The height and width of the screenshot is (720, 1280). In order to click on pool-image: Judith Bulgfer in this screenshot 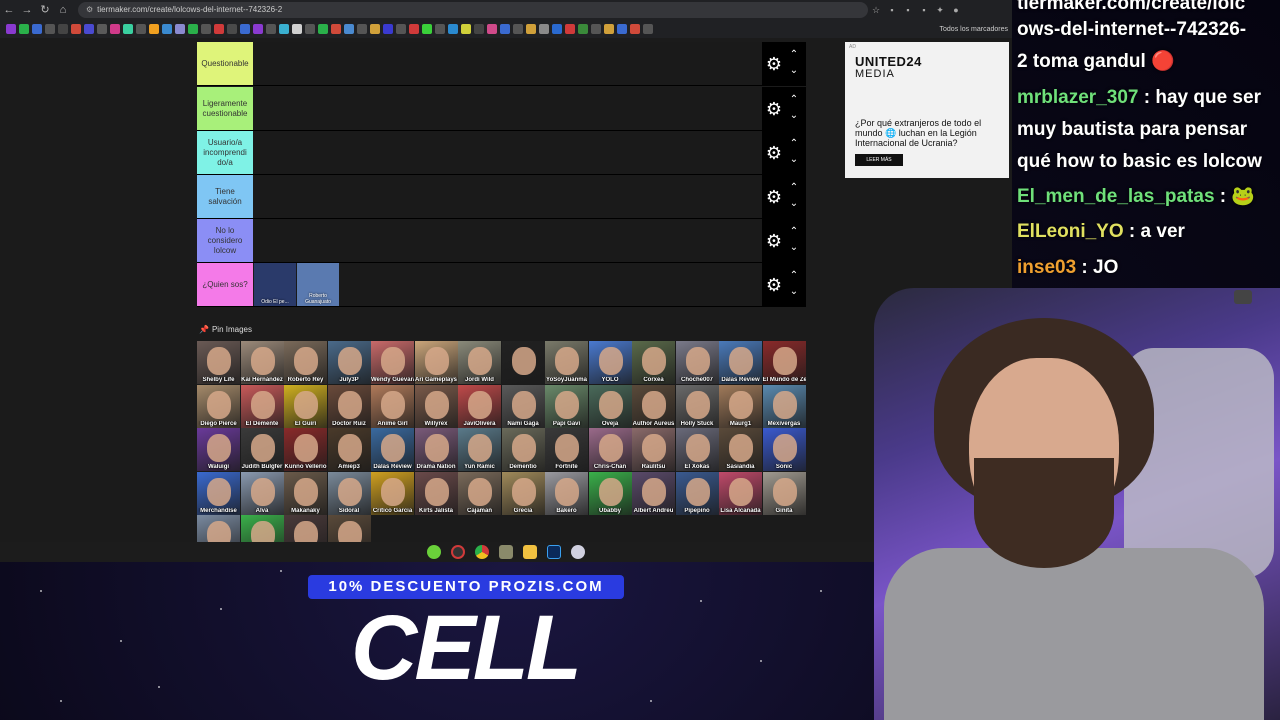, I will do `click(262, 449)`.